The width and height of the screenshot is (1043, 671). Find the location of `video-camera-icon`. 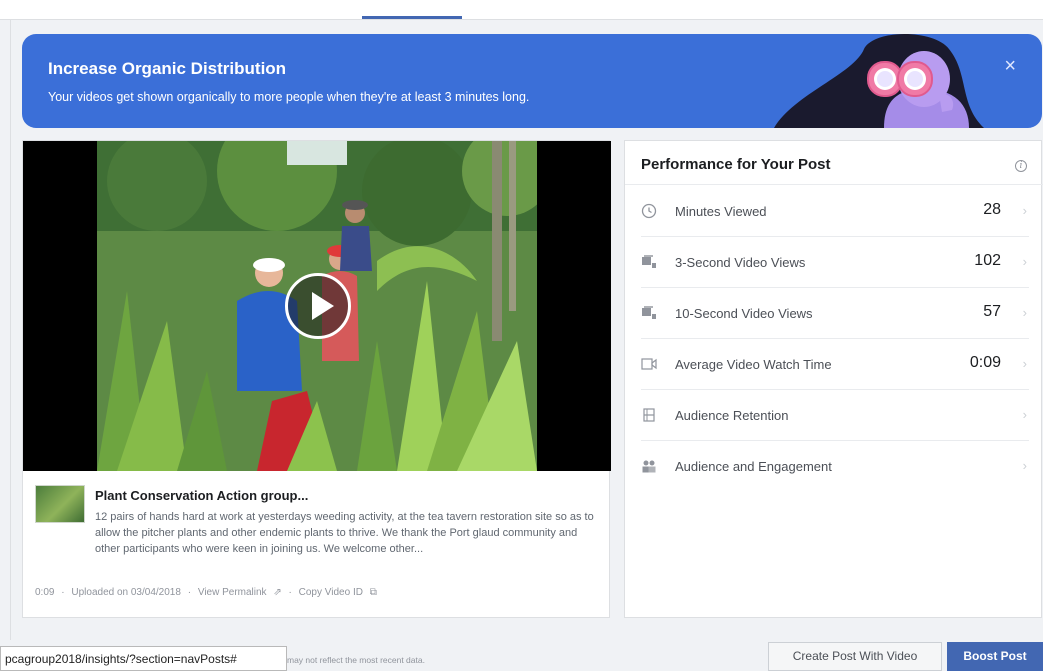

video-camera-icon is located at coordinates (649, 364).